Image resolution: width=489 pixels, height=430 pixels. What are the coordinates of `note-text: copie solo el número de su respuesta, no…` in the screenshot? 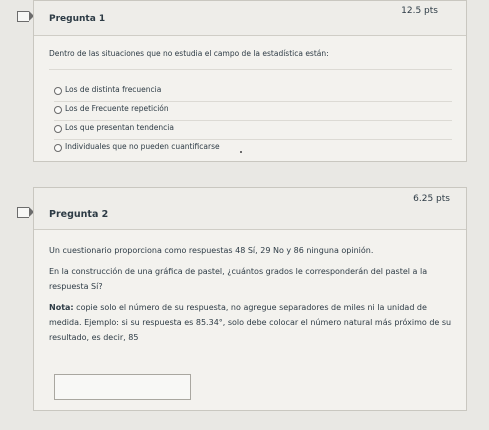 It's located at (250, 322).